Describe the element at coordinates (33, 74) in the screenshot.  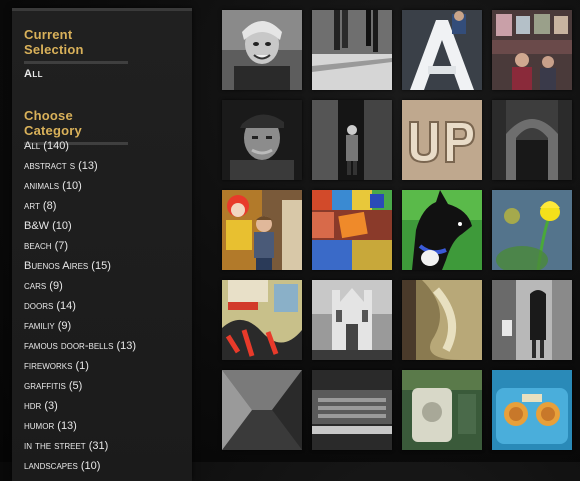
I see `current-selection-value: All` at that location.